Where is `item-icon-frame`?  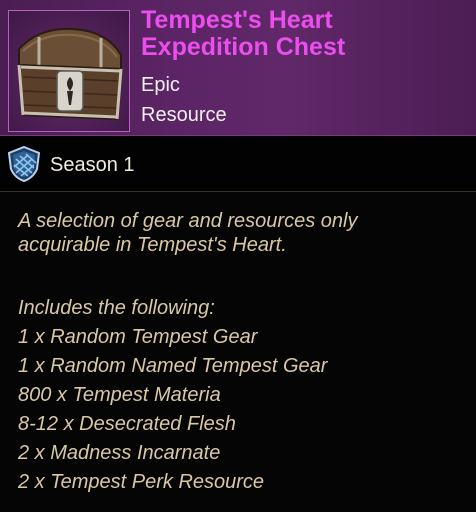 item-icon-frame is located at coordinates (69, 71).